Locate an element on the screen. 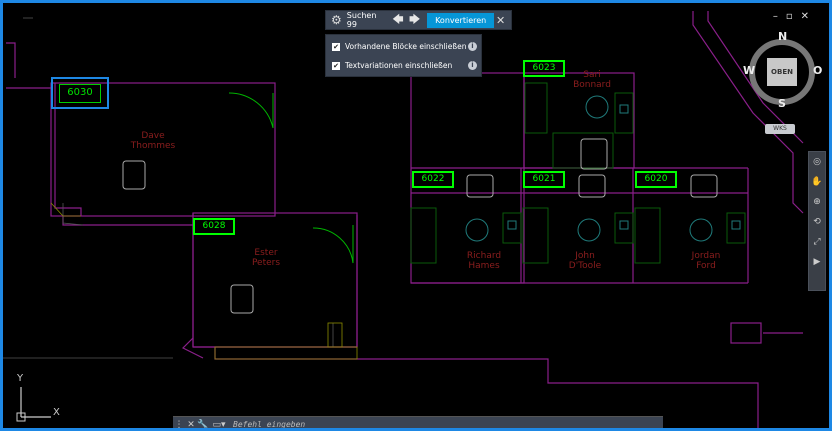 The image size is (832, 431). restore-icon: ▫ is located at coordinates (793, 16).